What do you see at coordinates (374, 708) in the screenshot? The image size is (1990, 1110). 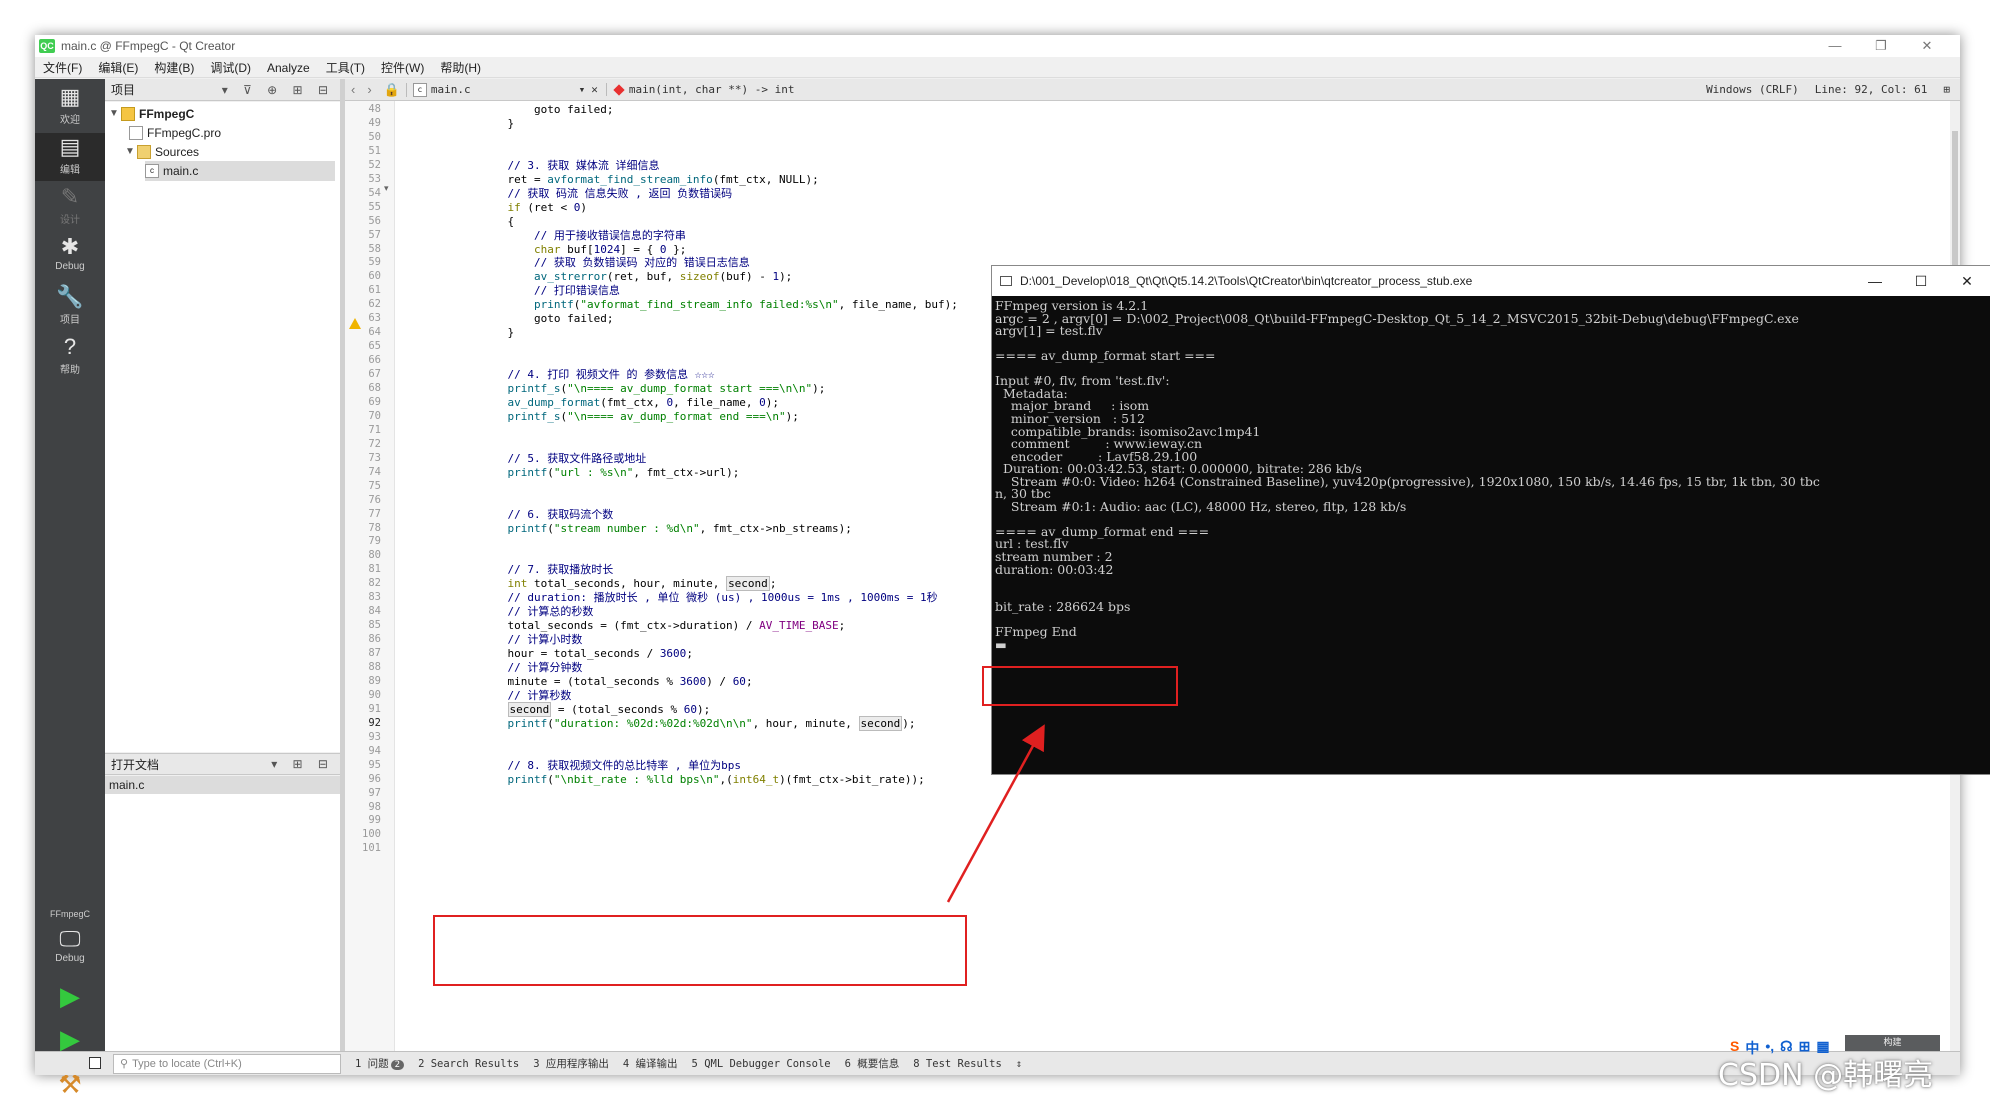 I see `line-number: 91` at bounding box center [374, 708].